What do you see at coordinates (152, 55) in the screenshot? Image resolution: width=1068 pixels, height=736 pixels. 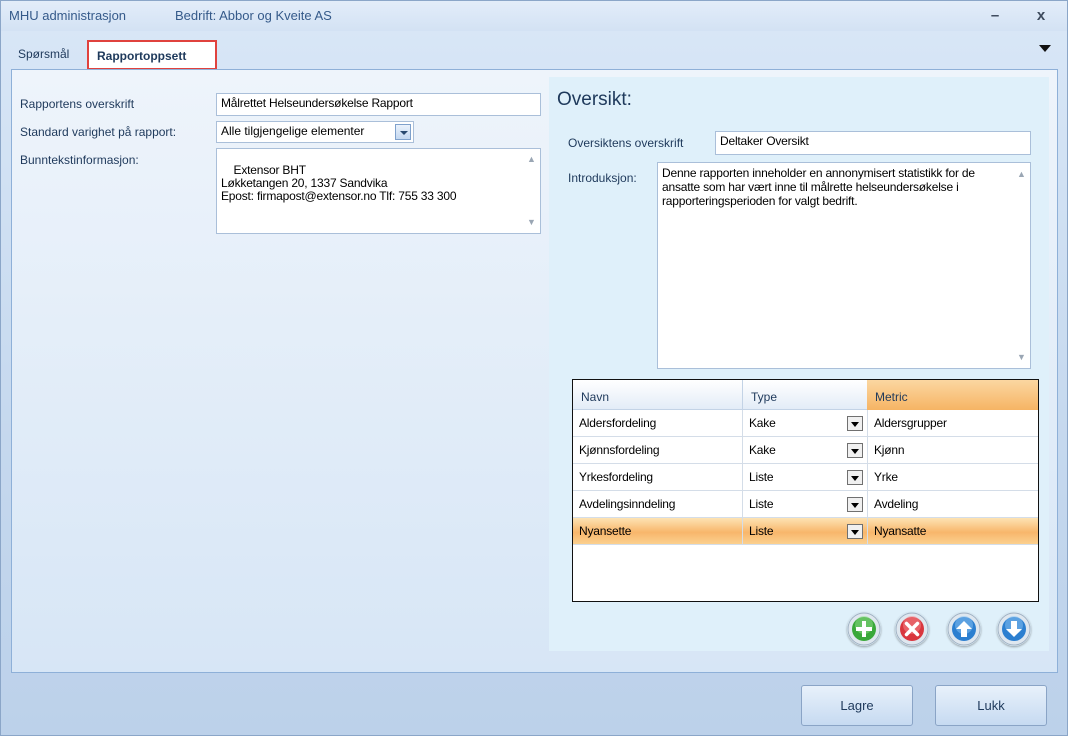 I see `tab-rapportoppsett: Rapportoppsett` at bounding box center [152, 55].